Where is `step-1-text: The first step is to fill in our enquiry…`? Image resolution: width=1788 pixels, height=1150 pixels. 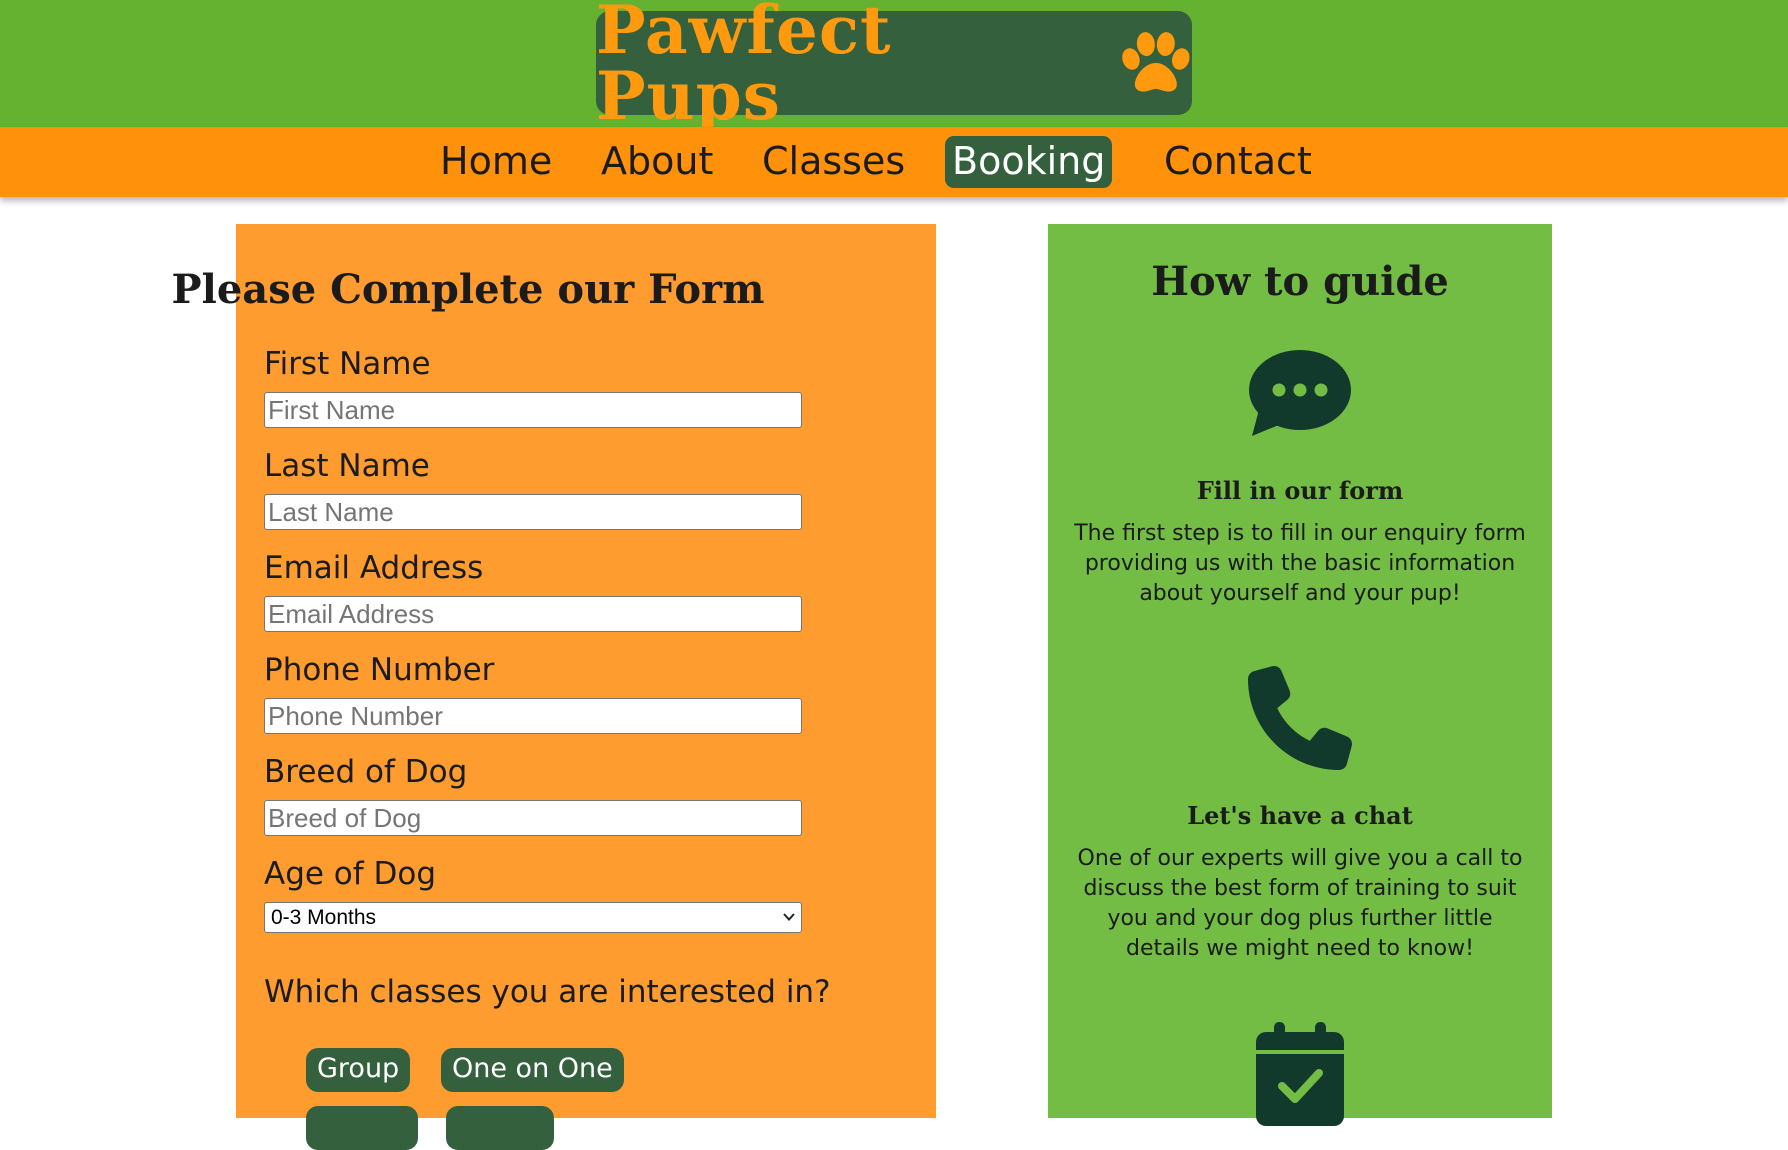
step-1-text: The first step is to fill in our enquiry… is located at coordinates (1300, 563).